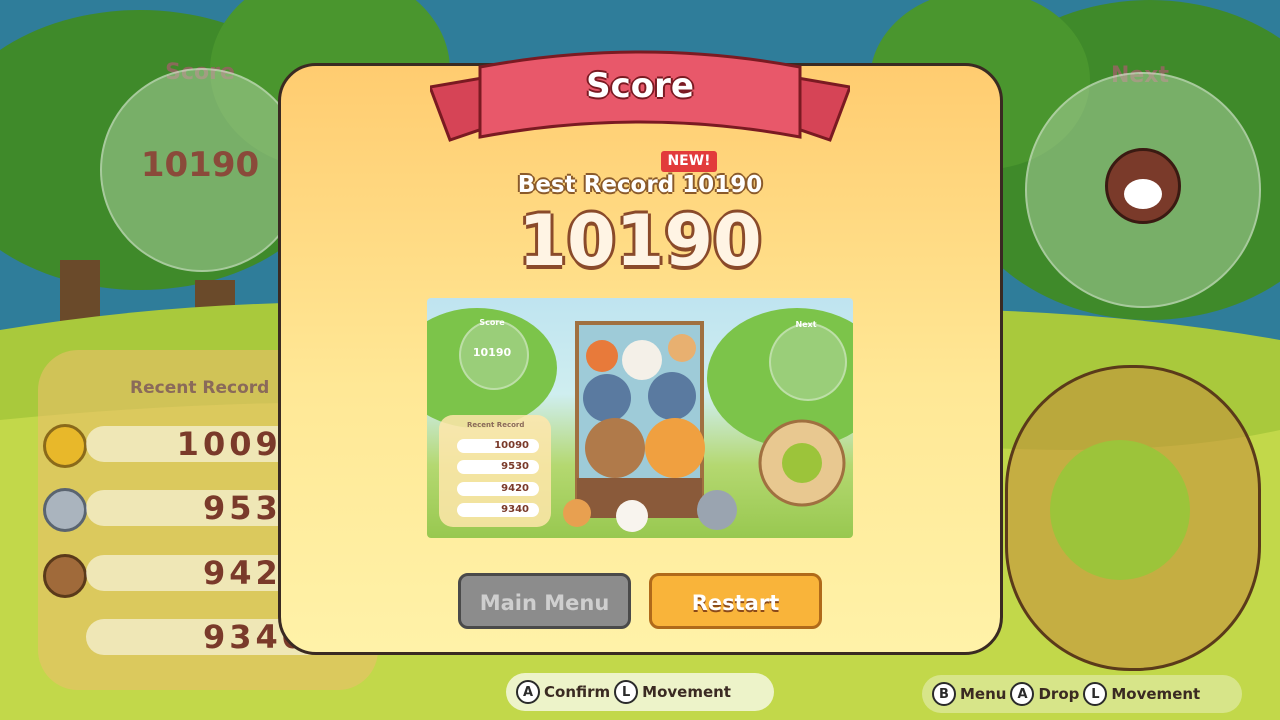 This screenshot has height=720, width=1280. I want to click on new-badge: NEW!, so click(689, 161).